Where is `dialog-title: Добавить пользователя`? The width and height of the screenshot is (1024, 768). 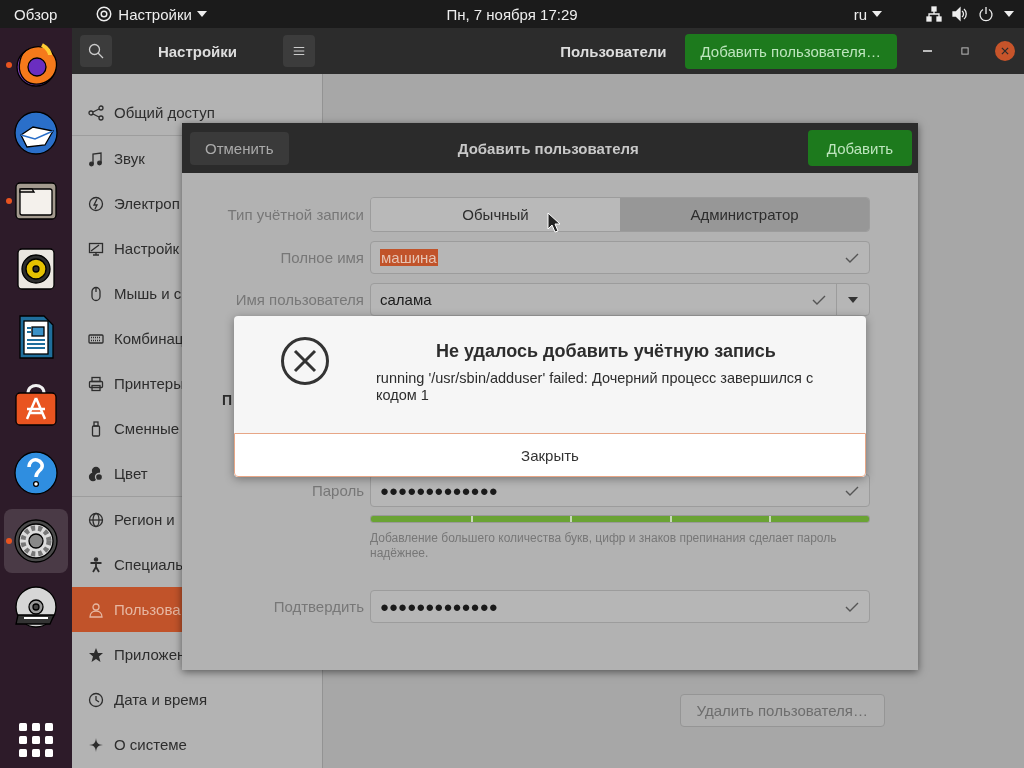
dialog-title: Добавить пользователя is located at coordinates (548, 148).